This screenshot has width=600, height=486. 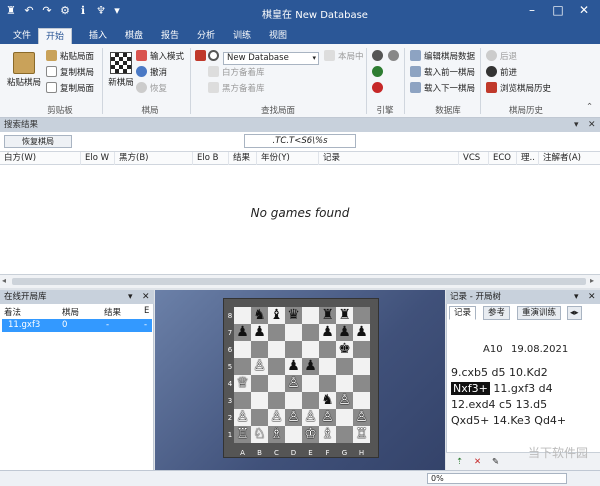 I want to click on tab-reference: 参考, so click(x=497, y=313).